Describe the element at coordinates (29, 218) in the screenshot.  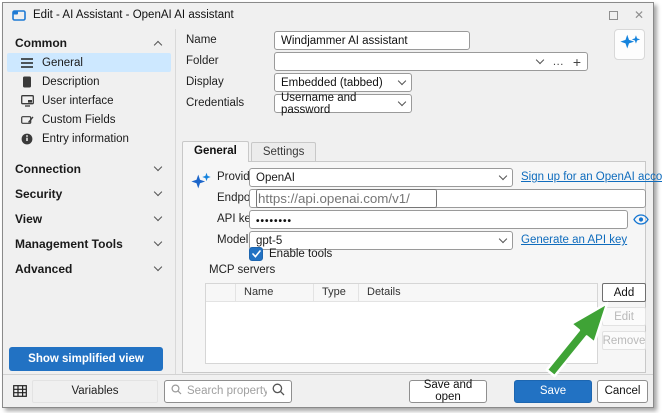
I see `sidebar-section-label: View` at that location.